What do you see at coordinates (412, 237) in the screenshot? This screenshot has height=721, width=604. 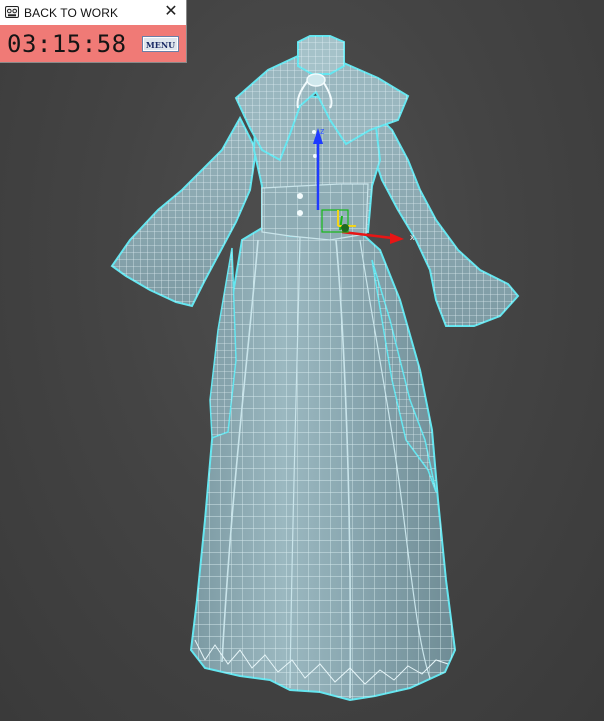 I see `gizmo-x-label: x` at bounding box center [412, 237].